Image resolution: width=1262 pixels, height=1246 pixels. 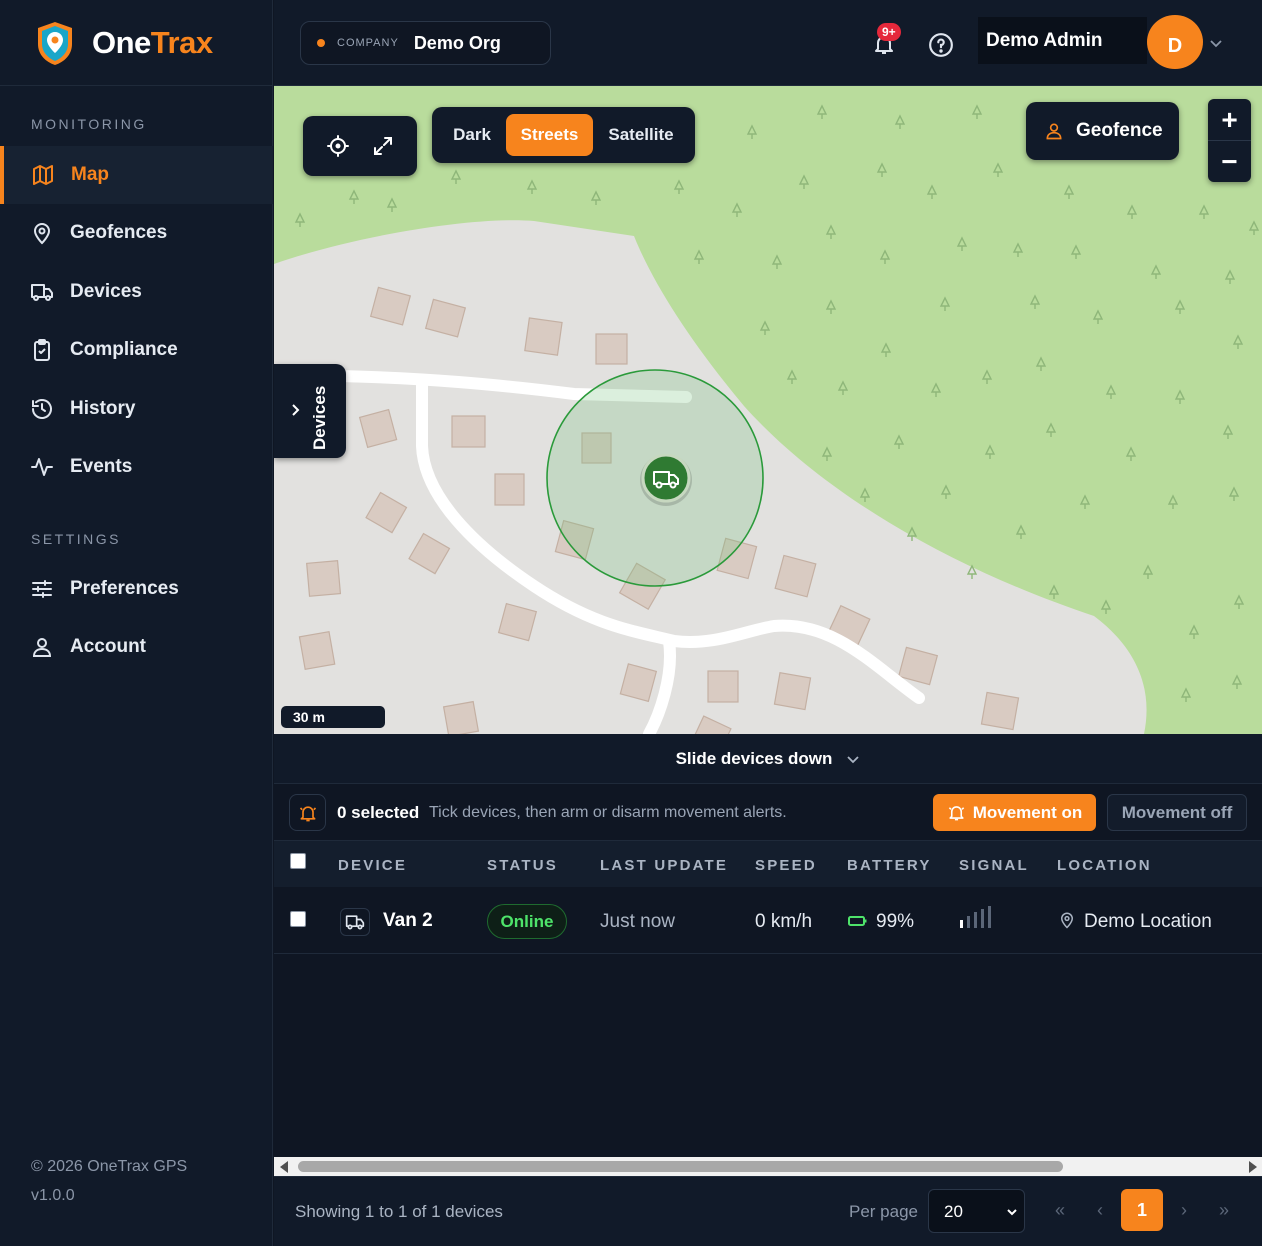 I want to click on prev-page-button: ‹, so click(x=1100, y=1210).